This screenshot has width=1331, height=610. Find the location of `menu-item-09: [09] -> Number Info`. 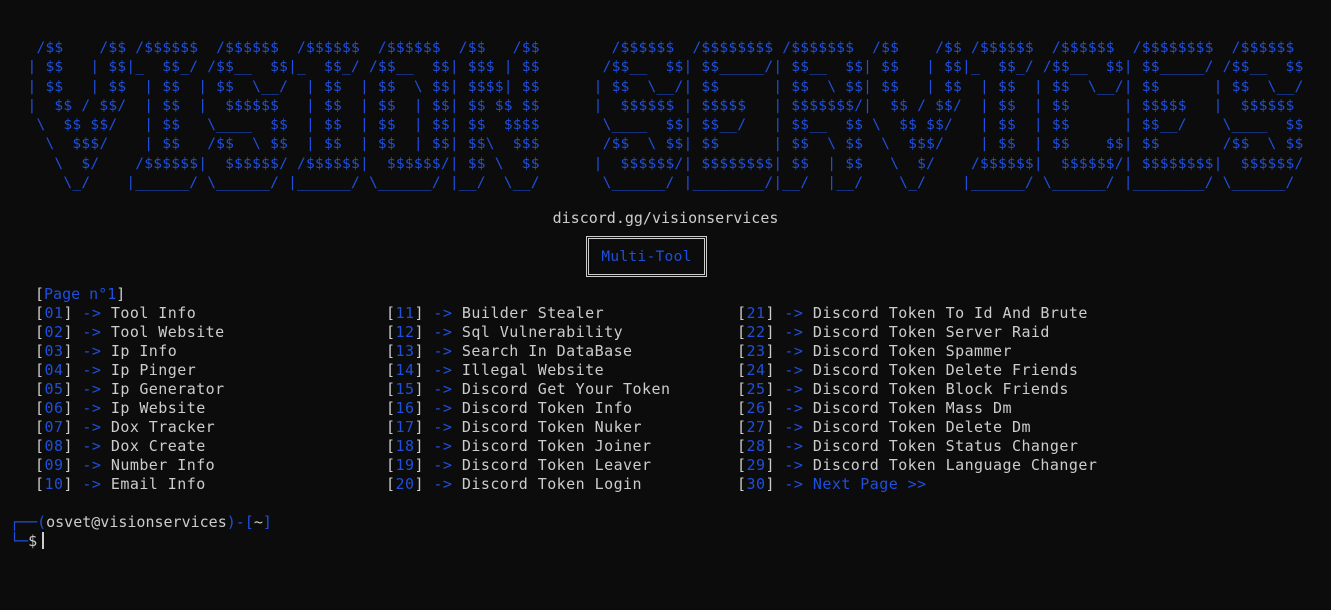

menu-item-09: [09] -> Number Info is located at coordinates (130, 465).